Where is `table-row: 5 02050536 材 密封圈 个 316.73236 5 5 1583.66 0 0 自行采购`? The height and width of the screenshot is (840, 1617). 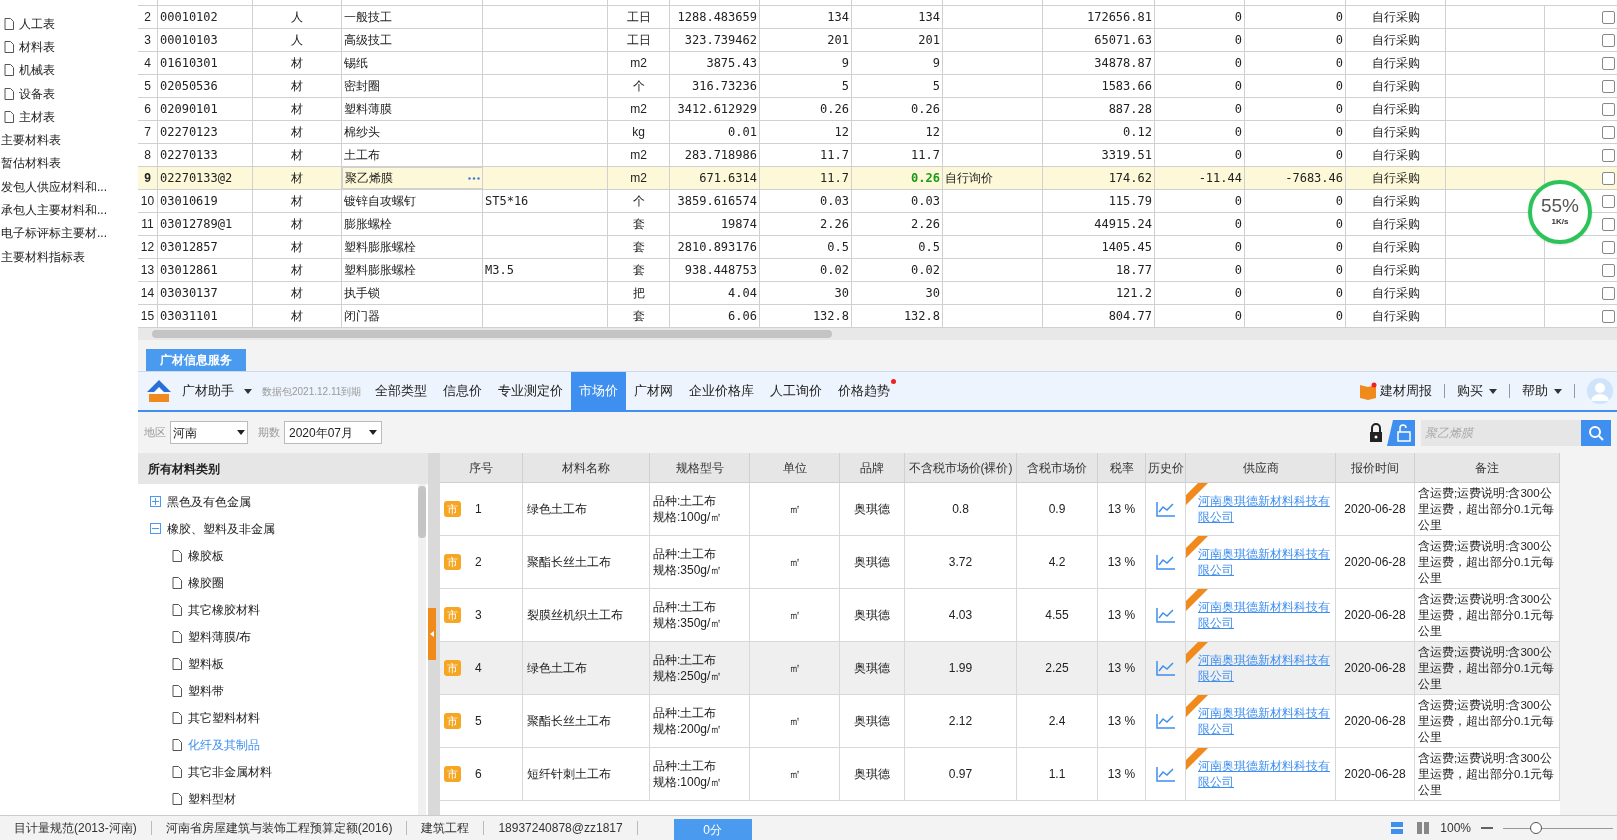 table-row: 5 02050536 材 密封圈 个 316.73236 5 5 1583.66 0 0 自行采购 is located at coordinates (877, 86).